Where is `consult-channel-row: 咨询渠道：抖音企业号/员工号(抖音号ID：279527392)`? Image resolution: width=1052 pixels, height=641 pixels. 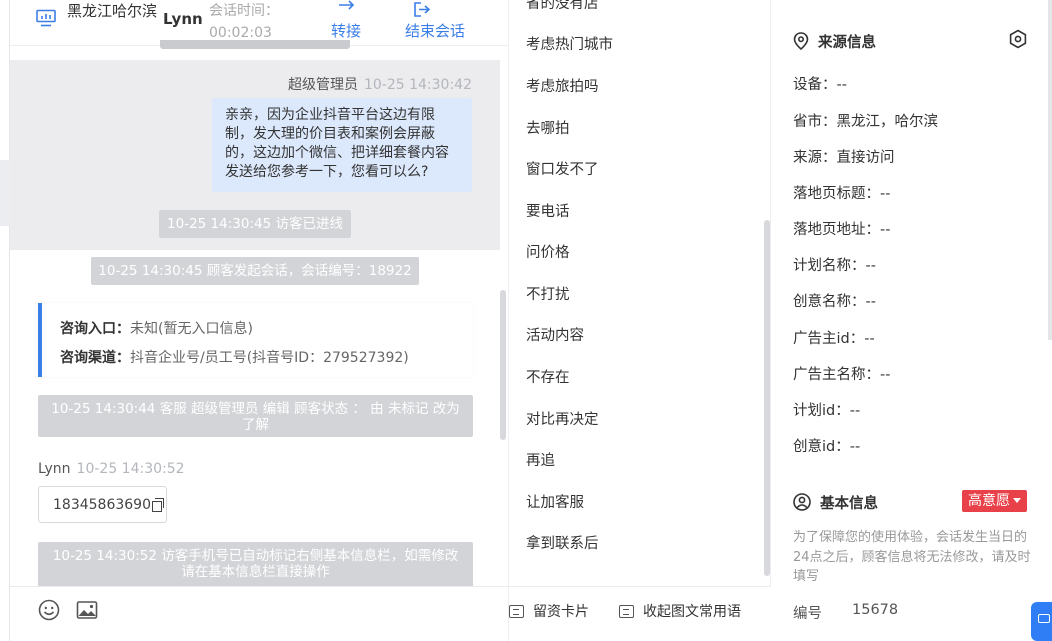 consult-channel-row: 咨询渠道：抖音企业号/员工号(抖音号ID：279527392) is located at coordinates (266, 358).